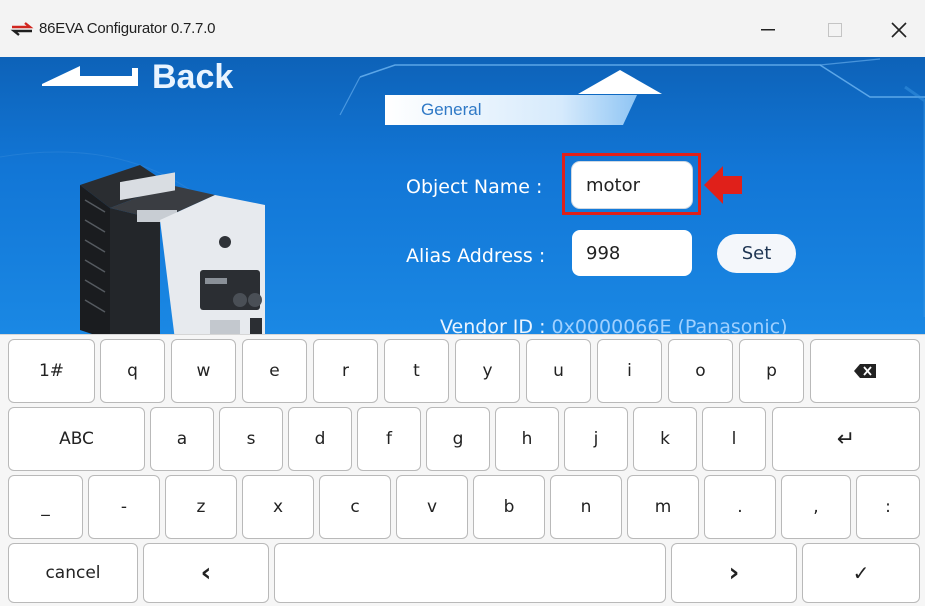  I want to click on key-r: r, so click(345, 371).